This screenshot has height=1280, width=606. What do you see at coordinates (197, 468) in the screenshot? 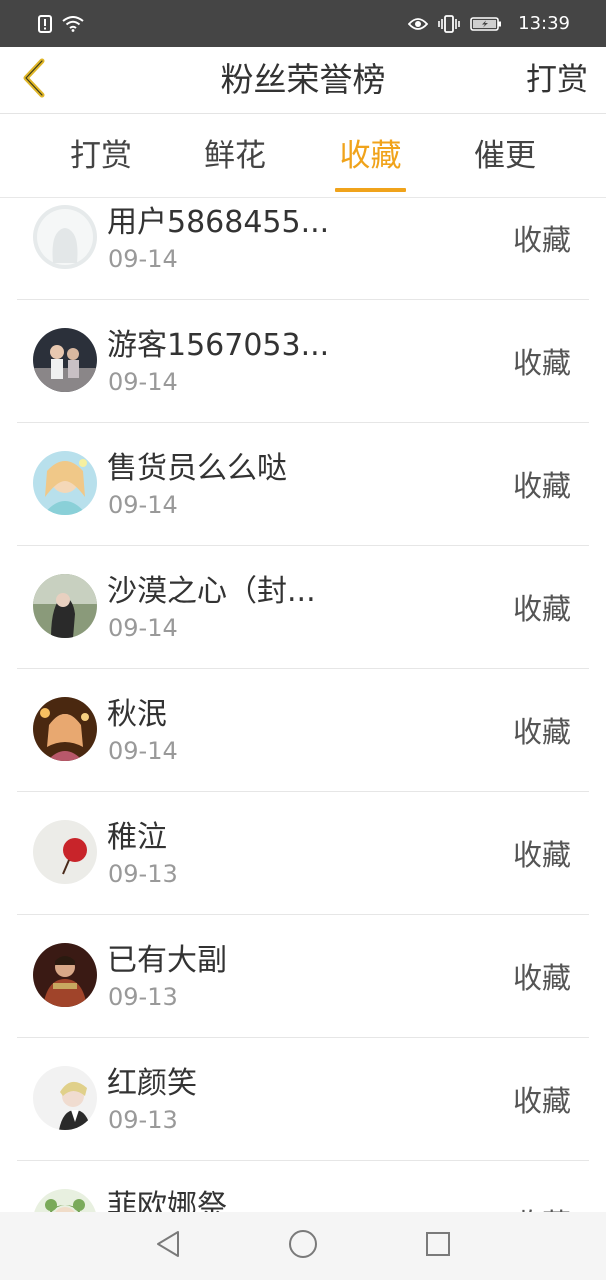
I see `user-name: 售货员么么哒` at bounding box center [197, 468].